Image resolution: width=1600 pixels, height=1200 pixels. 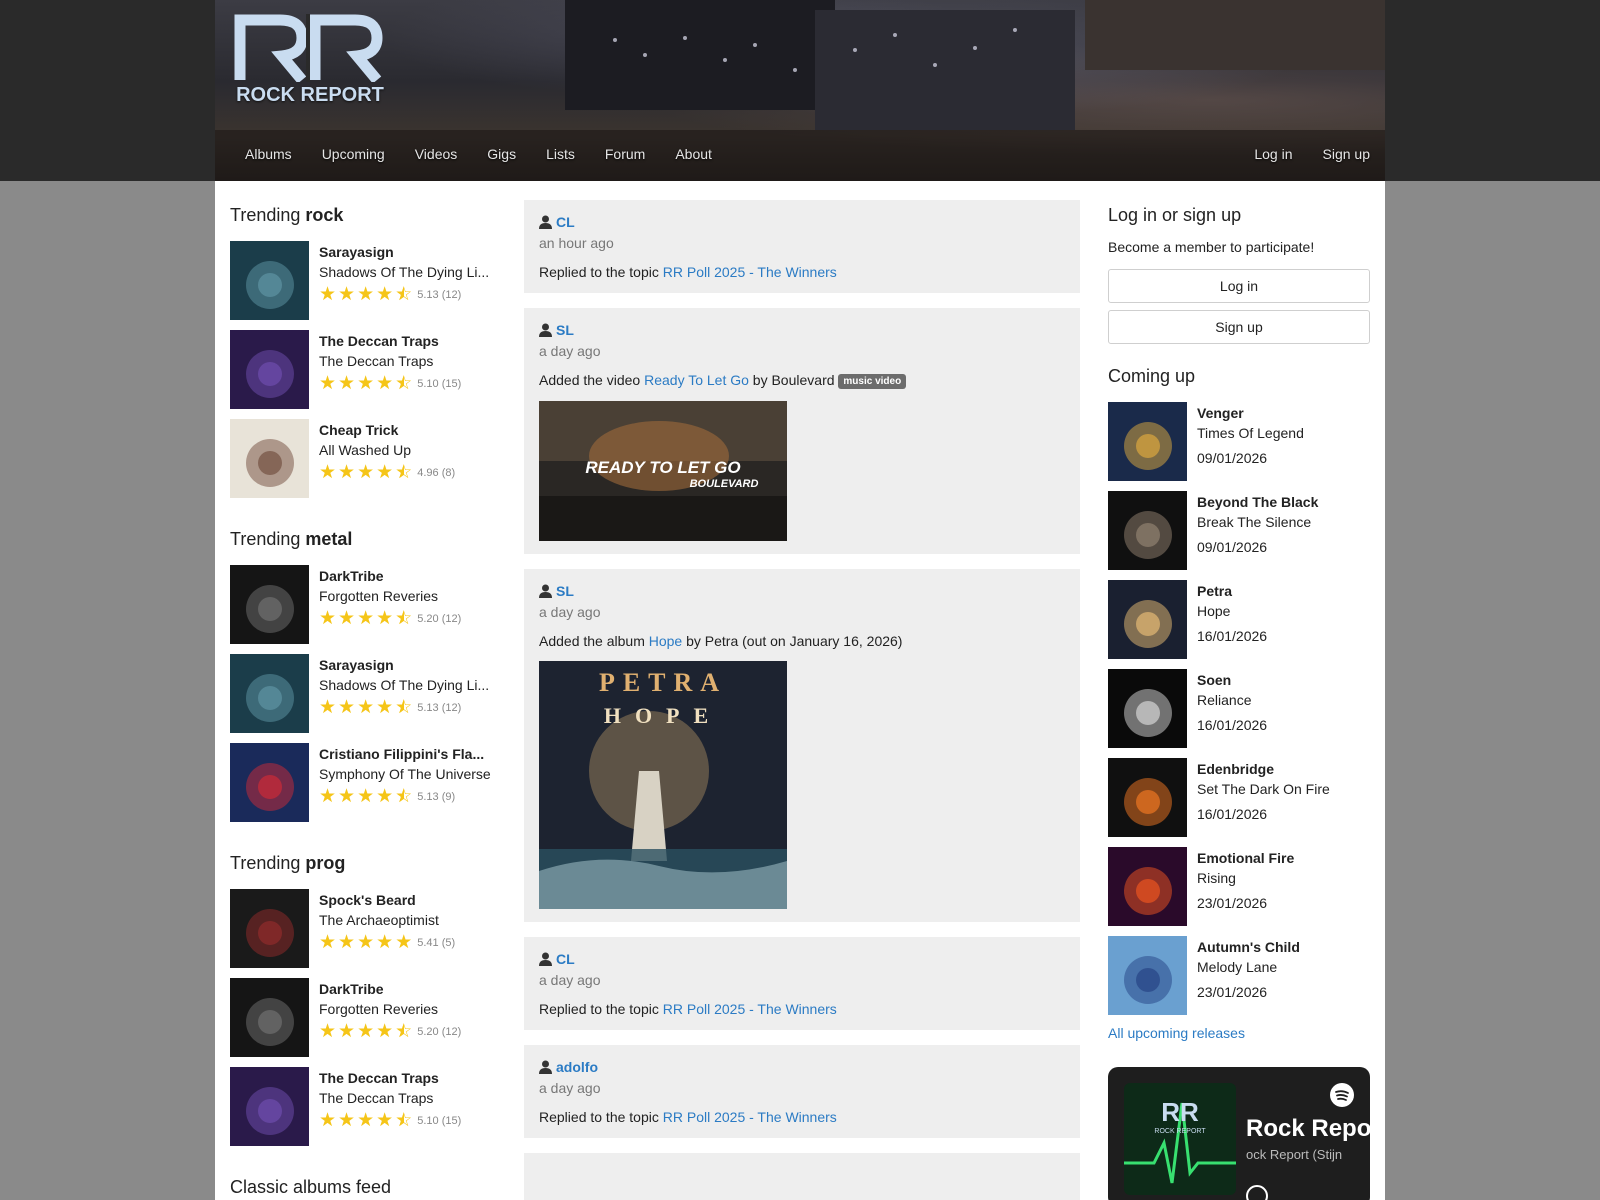 What do you see at coordinates (1239, 442) in the screenshot?
I see `upcoming-release-item: Venger Times Of Legend 09/01/2026` at bounding box center [1239, 442].